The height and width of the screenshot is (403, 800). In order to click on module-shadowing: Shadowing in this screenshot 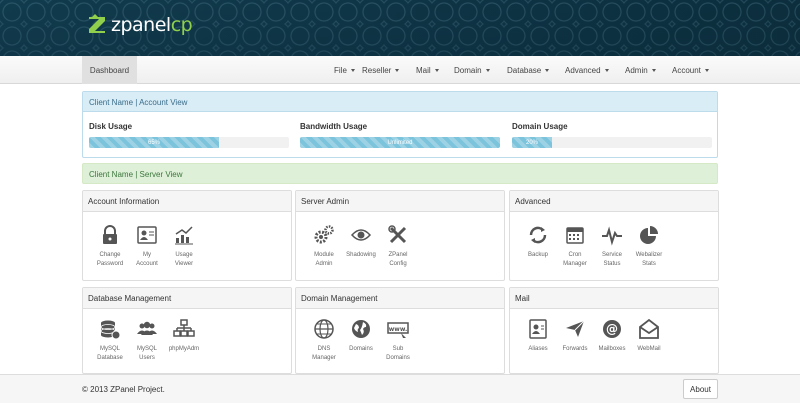, I will do `click(361, 242)`.